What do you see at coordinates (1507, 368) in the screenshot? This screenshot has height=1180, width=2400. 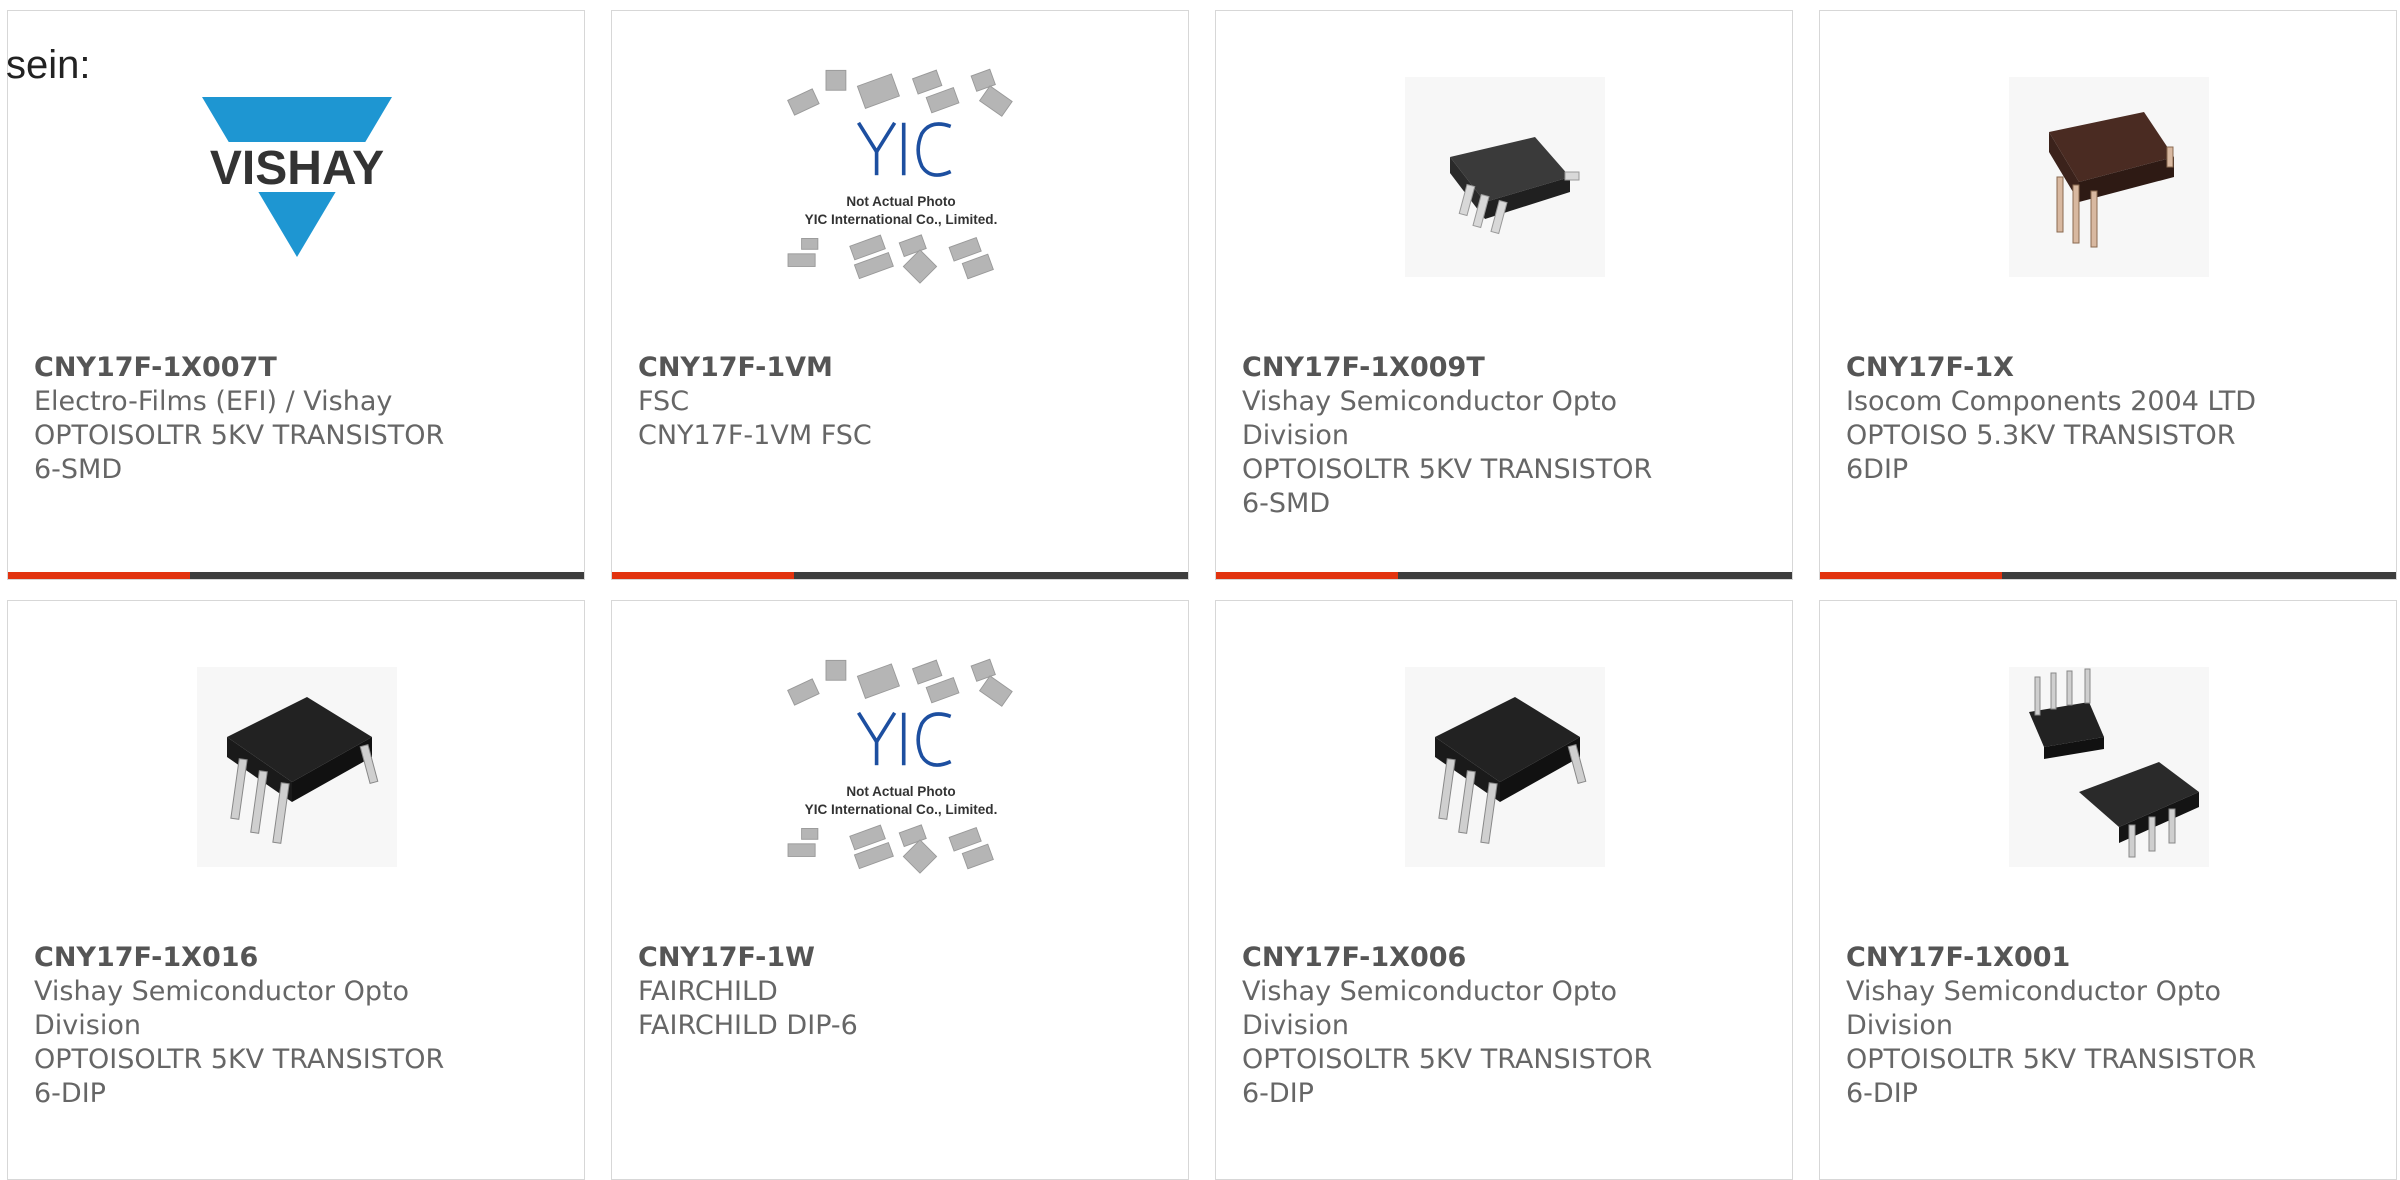 I see `part-number-link: CNY17F-1X009T` at bounding box center [1507, 368].